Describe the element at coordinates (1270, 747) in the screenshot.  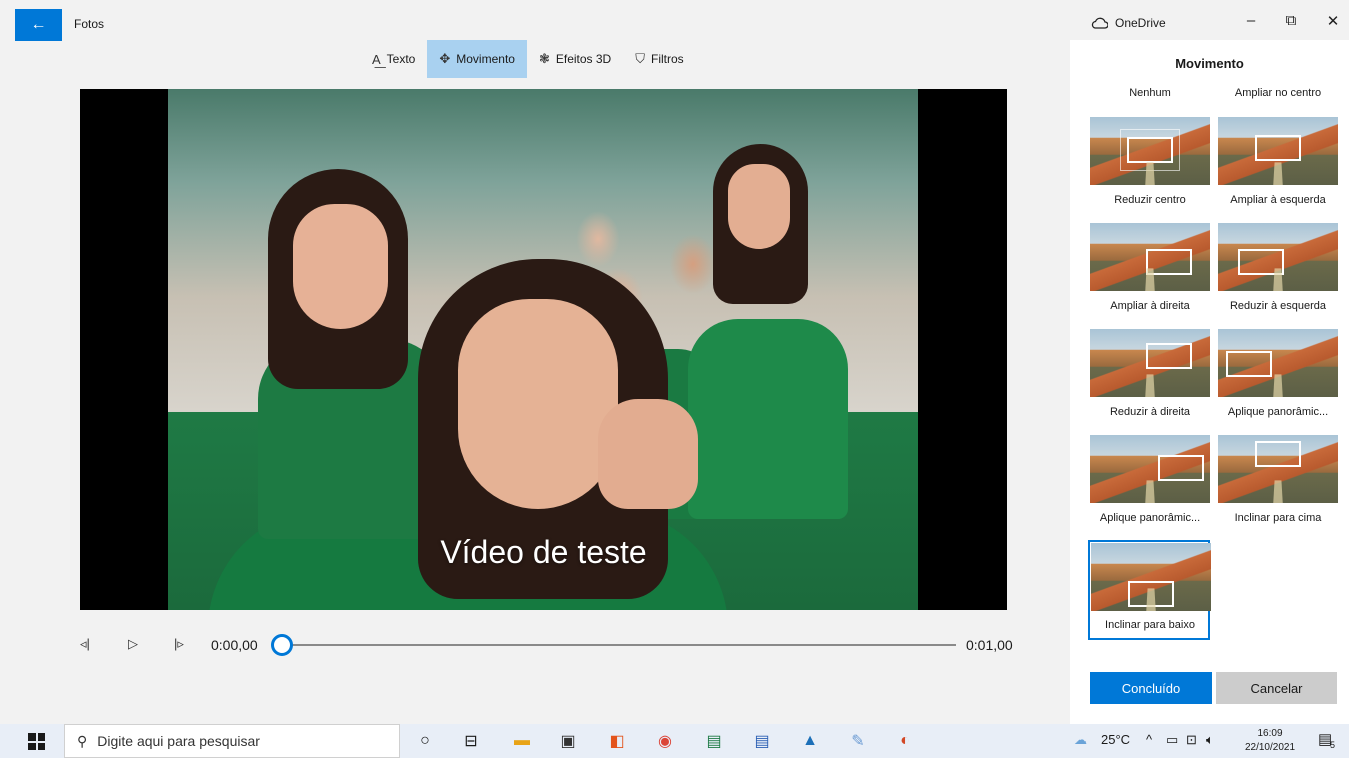
I see `clock-date: 22/10/2021` at that location.